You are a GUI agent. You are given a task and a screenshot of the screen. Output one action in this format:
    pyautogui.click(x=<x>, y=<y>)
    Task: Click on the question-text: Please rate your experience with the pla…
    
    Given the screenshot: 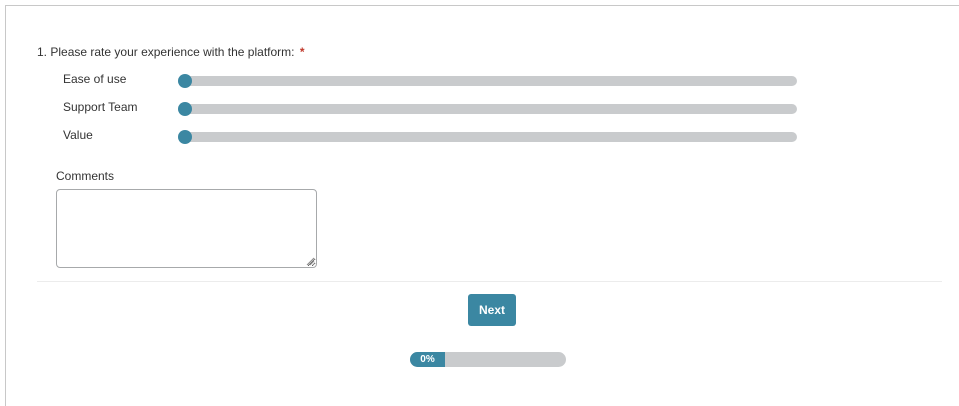 What is the action you would take?
    pyautogui.click(x=172, y=52)
    